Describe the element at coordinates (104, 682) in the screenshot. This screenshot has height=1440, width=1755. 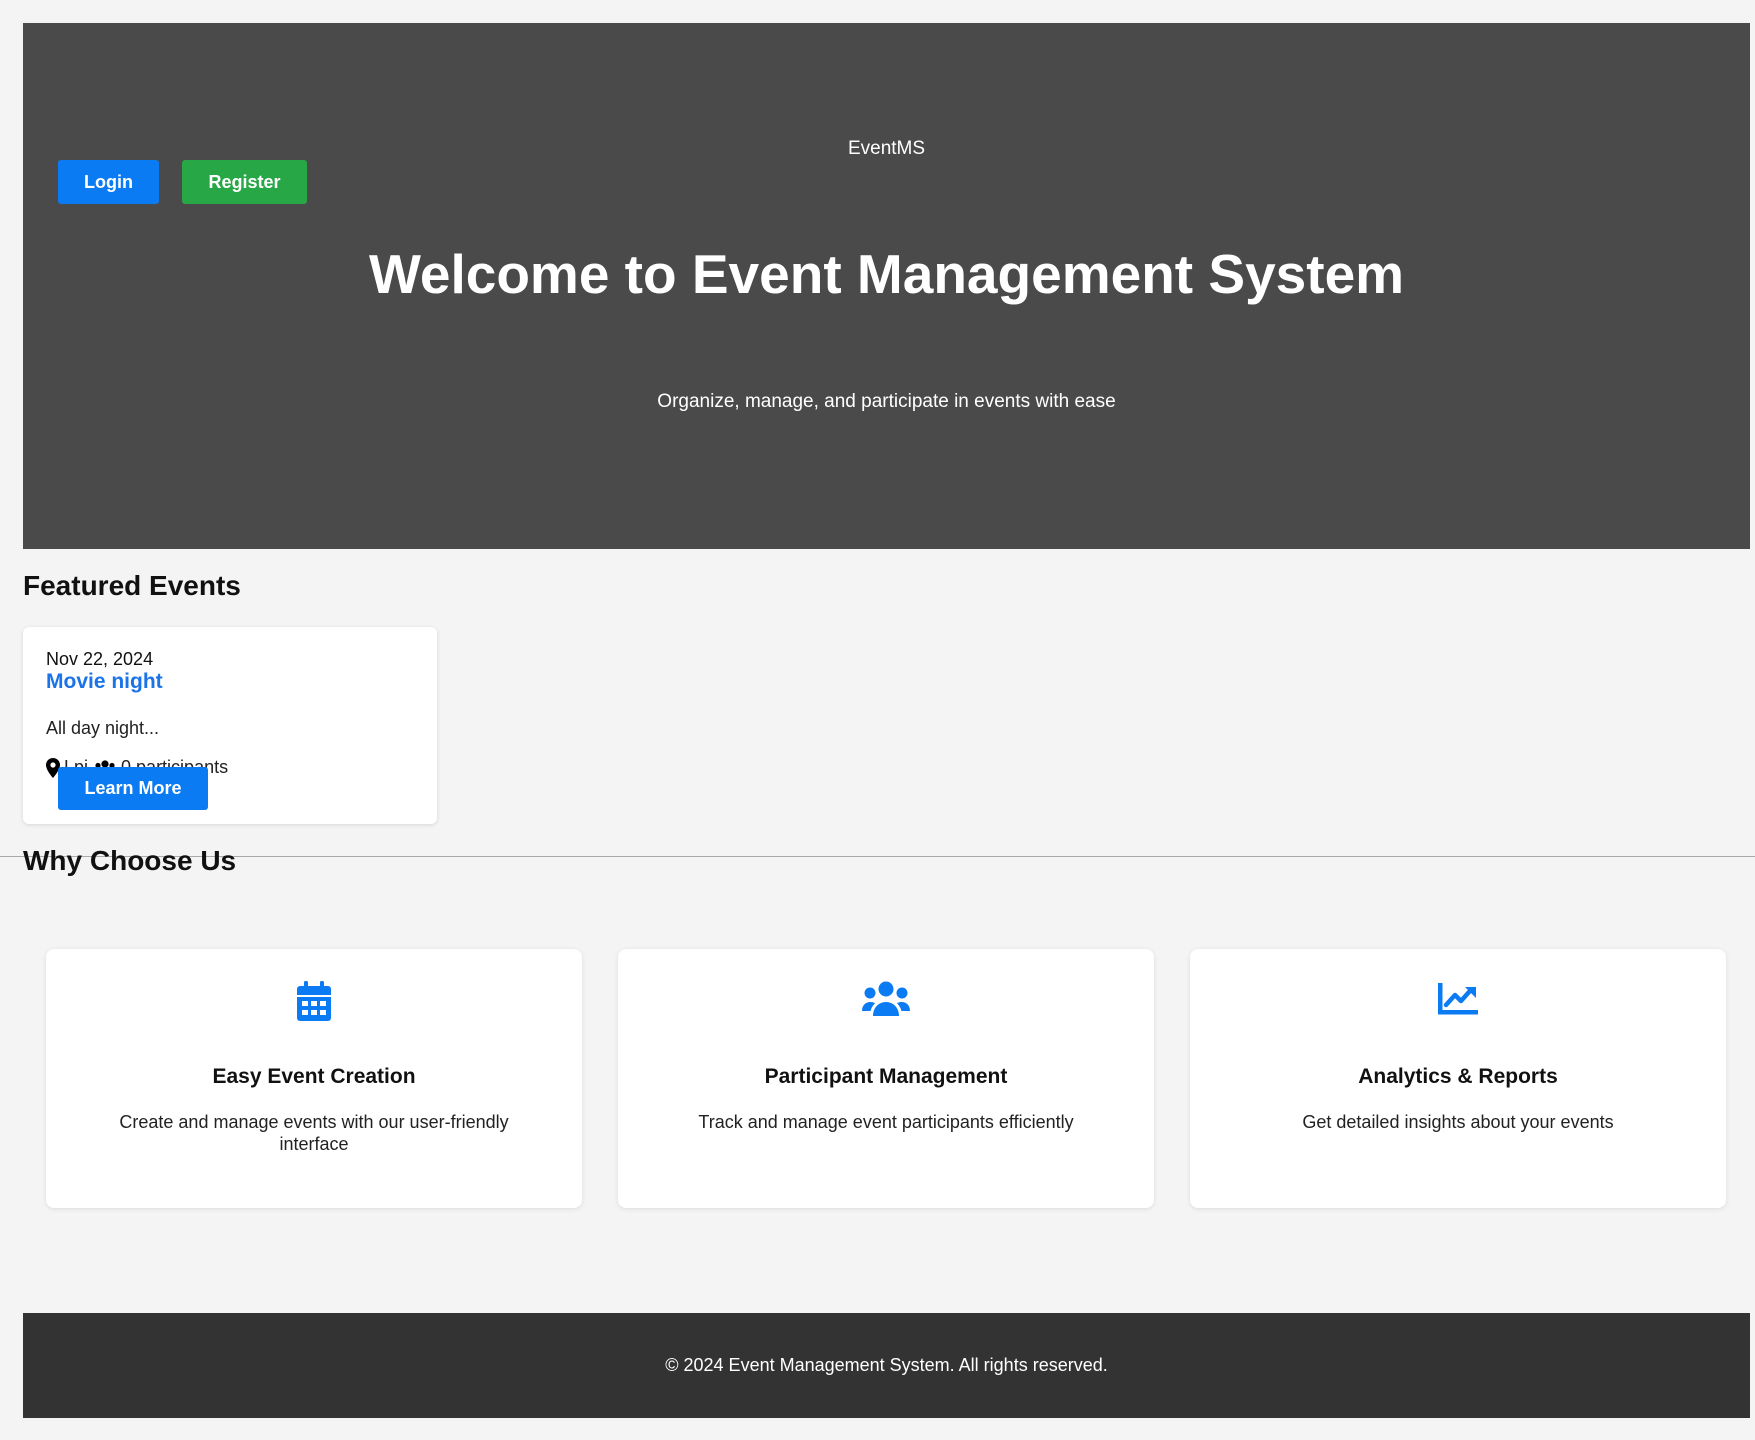
I see `event-title-link: Movie night` at that location.